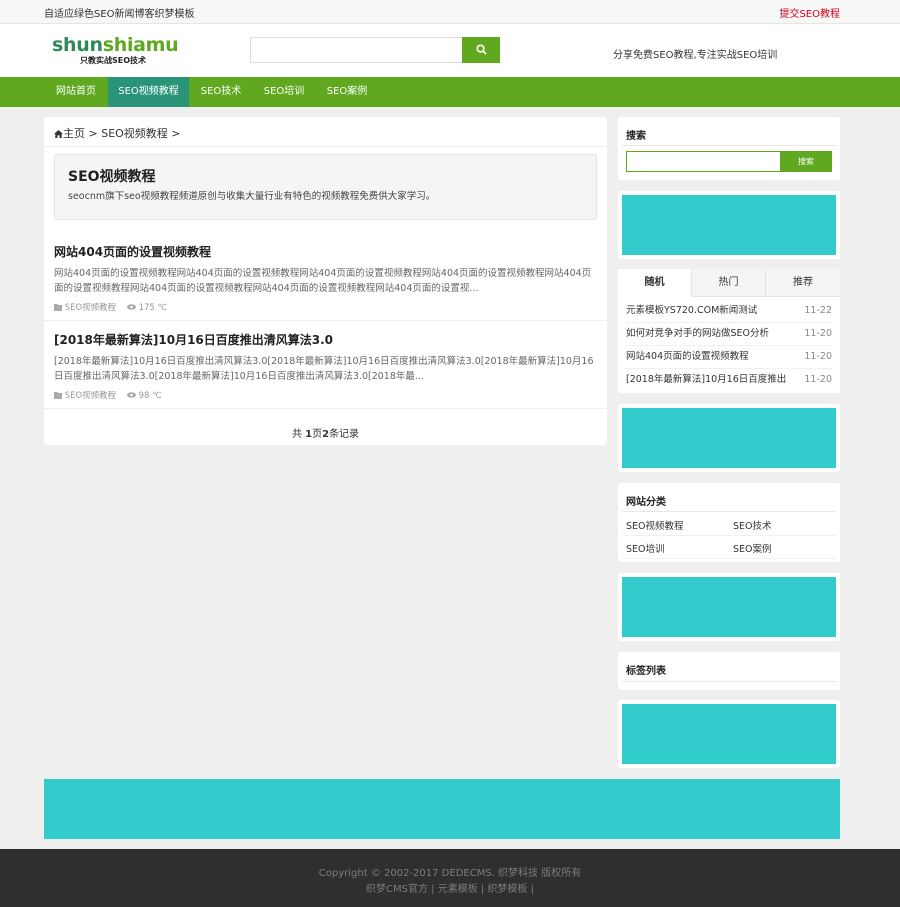  I want to click on list-item: [2018年最新算法]10月16日百度推出 11-20, so click(729, 380).